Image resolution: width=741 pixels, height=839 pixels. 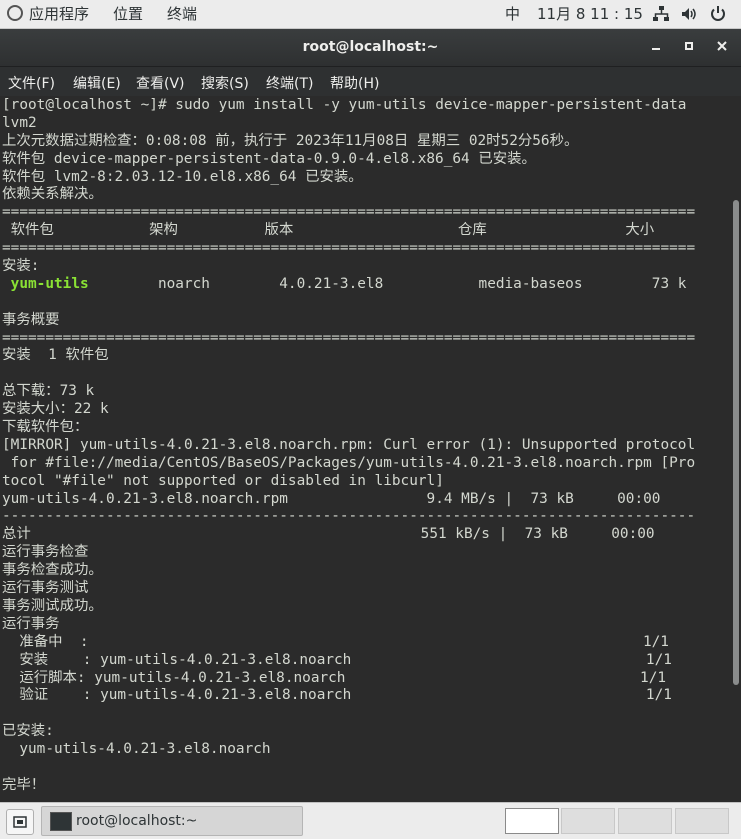 I want to click on terminal-line: 验证 : yum-utils-4.0.21-3.el8.noarch 1/1, so click(x=337, y=695).